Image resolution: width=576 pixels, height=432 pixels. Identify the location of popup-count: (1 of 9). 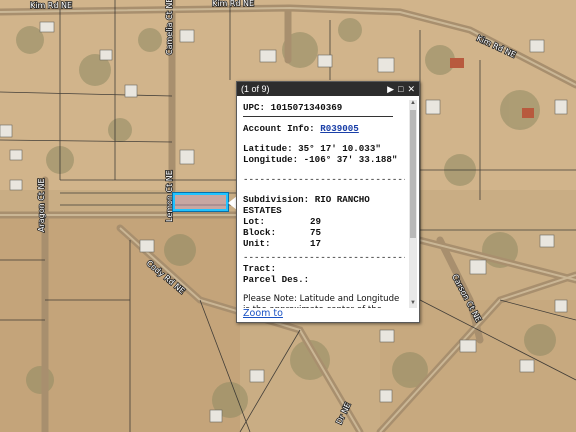
(255, 89).